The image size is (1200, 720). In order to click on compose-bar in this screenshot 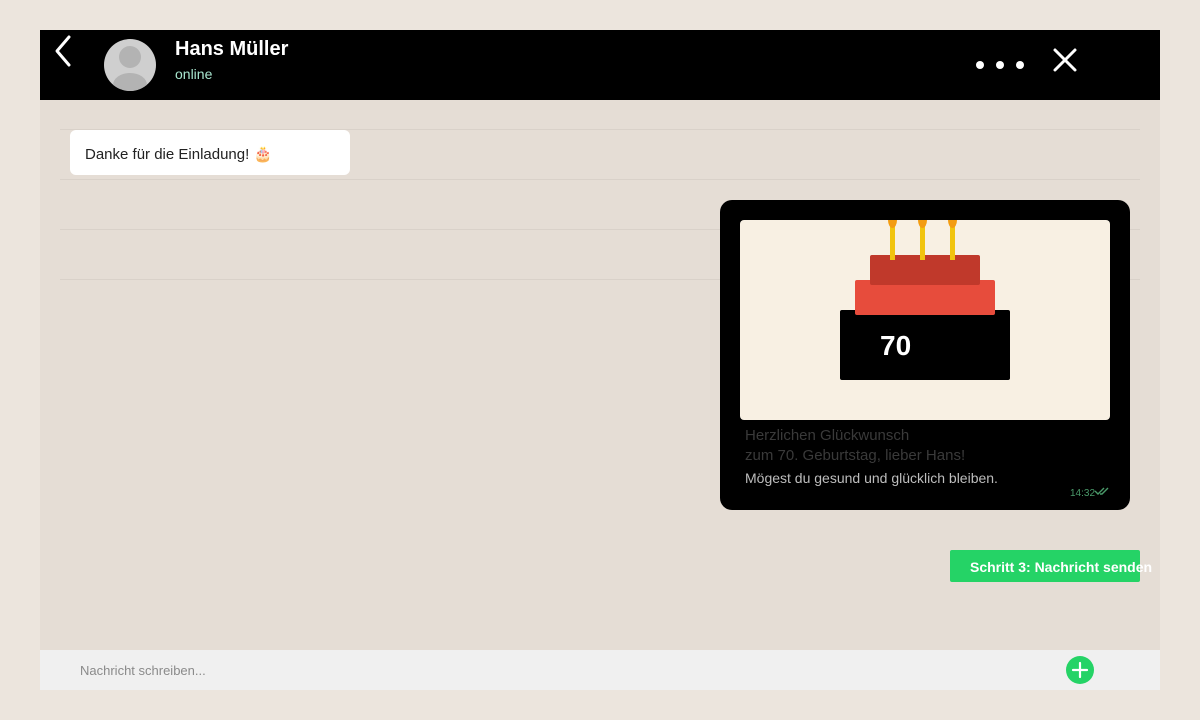, I will do `click(600, 670)`.